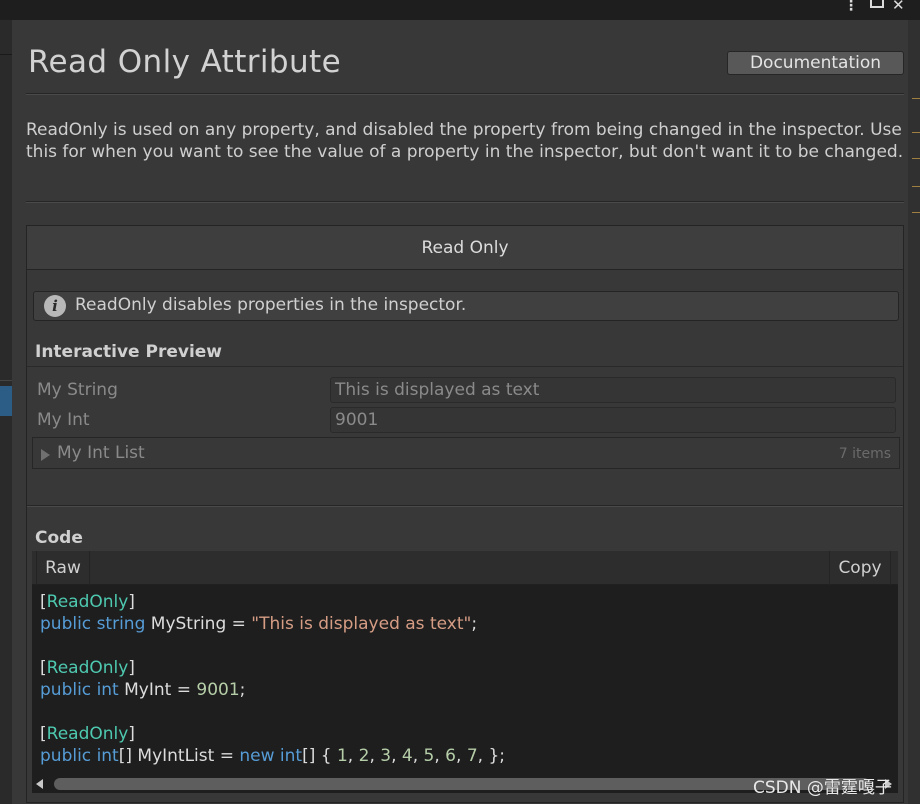 Image resolution: width=920 pixels, height=804 pixels. Describe the element at coordinates (386, 756) in the screenshot. I see `code-token: 3` at that location.